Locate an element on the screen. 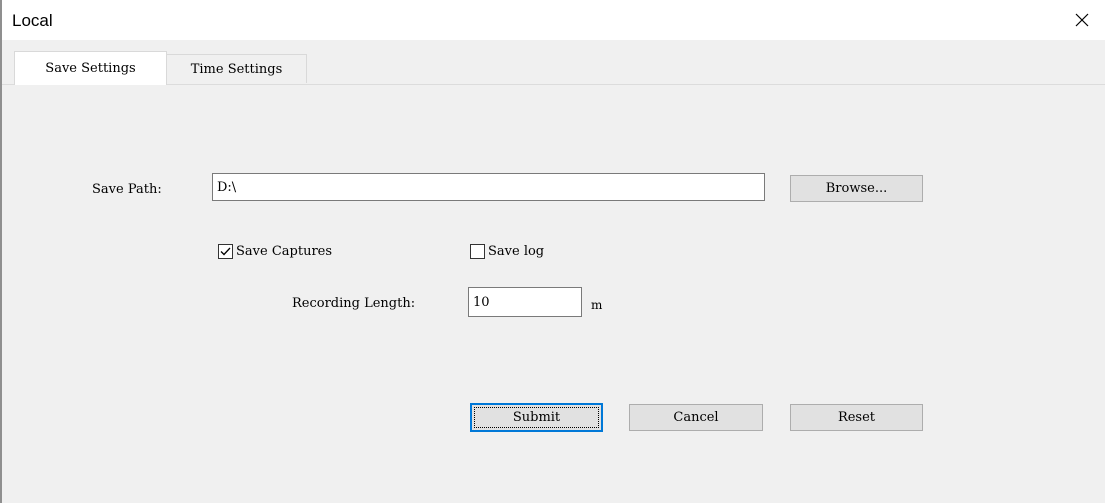 This screenshot has height=503, width=1105. save-log-check-box is located at coordinates (477, 251).